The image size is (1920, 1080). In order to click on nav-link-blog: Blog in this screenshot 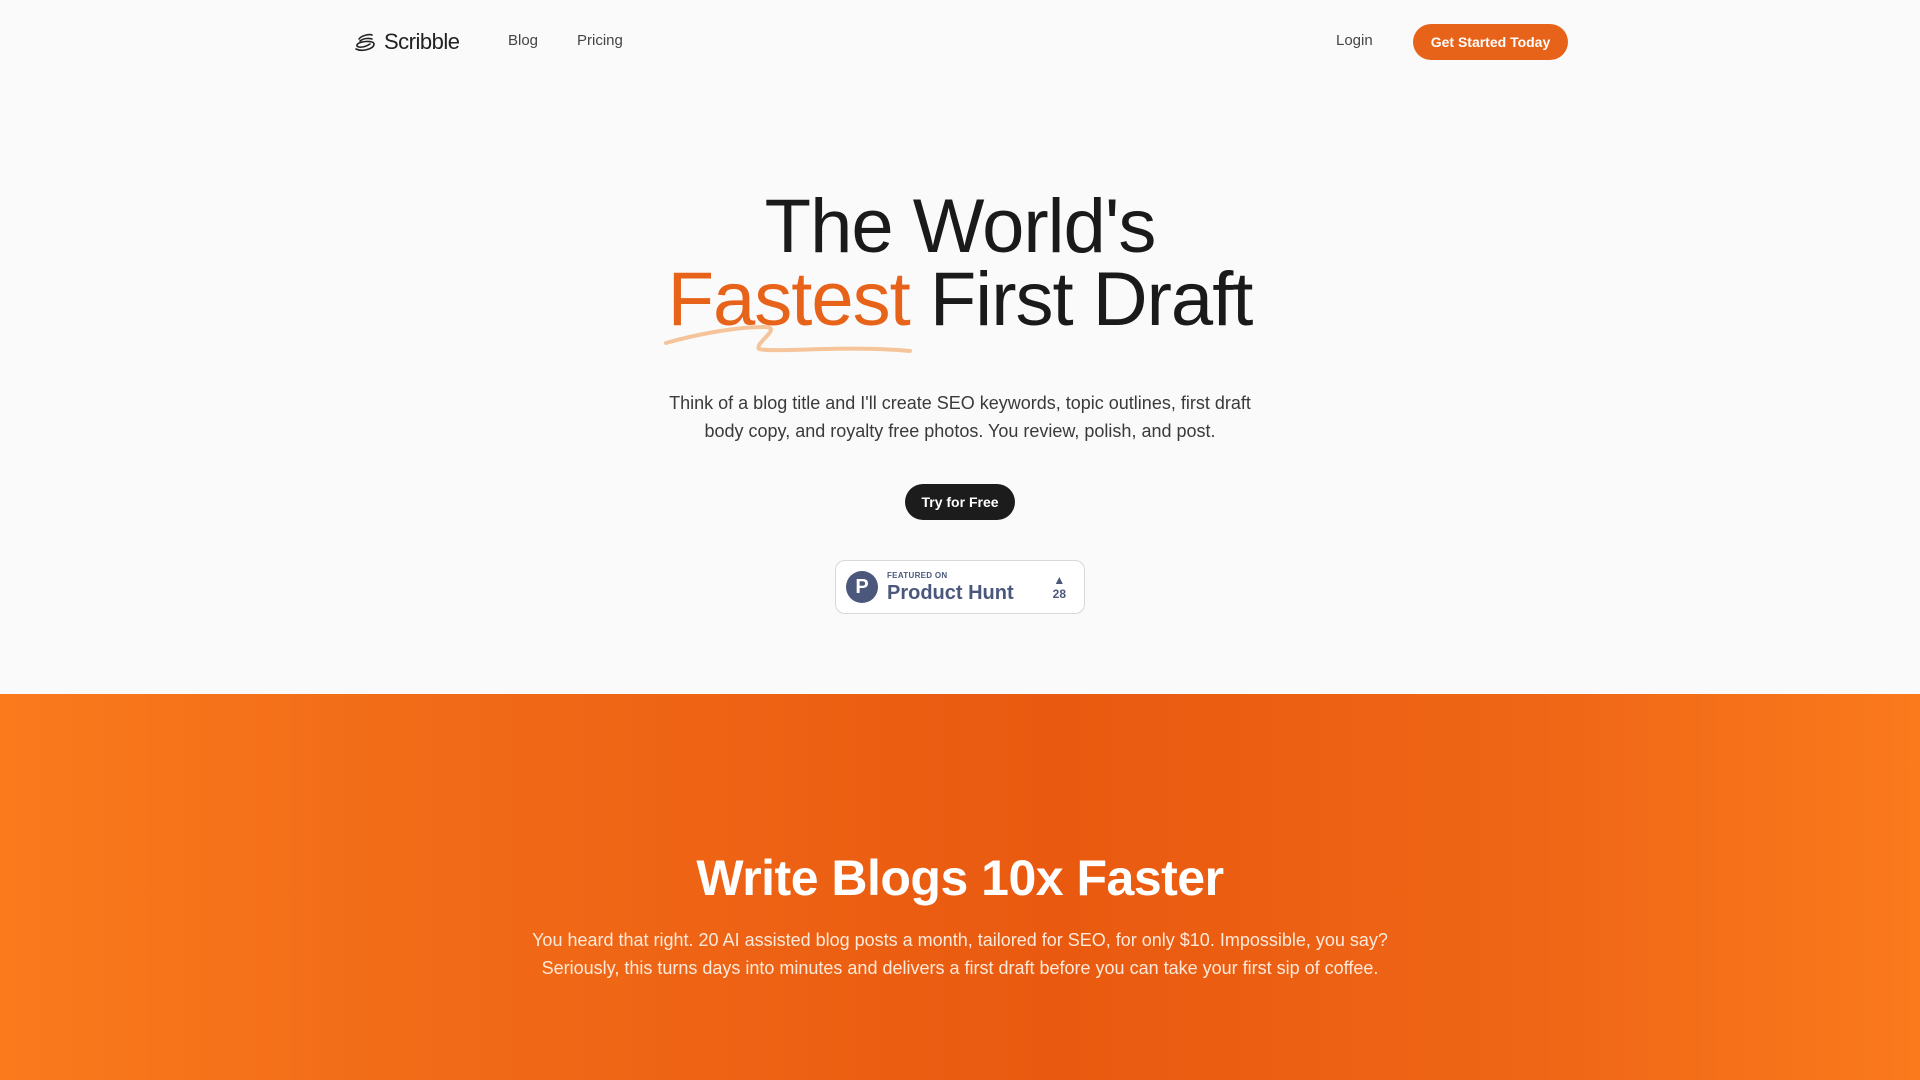, I will do `click(523, 40)`.